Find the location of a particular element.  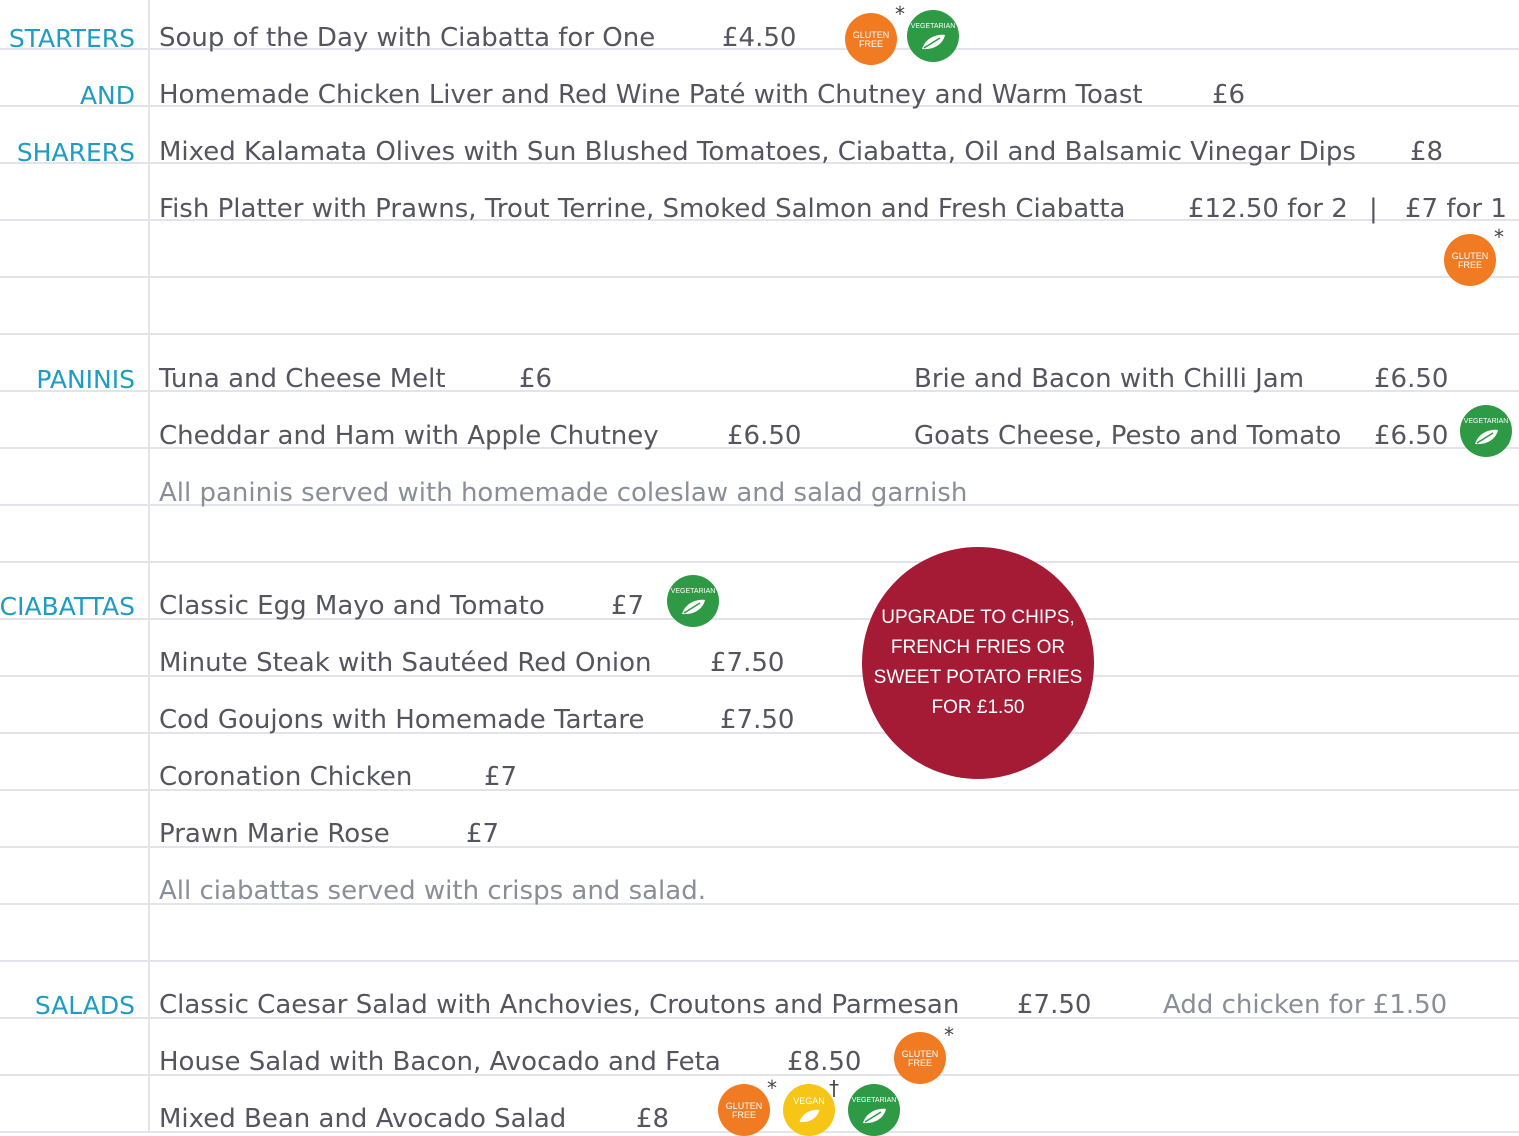

menu-item-name: Cheddar and Ham with Apple Chutney is located at coordinates (409, 436).